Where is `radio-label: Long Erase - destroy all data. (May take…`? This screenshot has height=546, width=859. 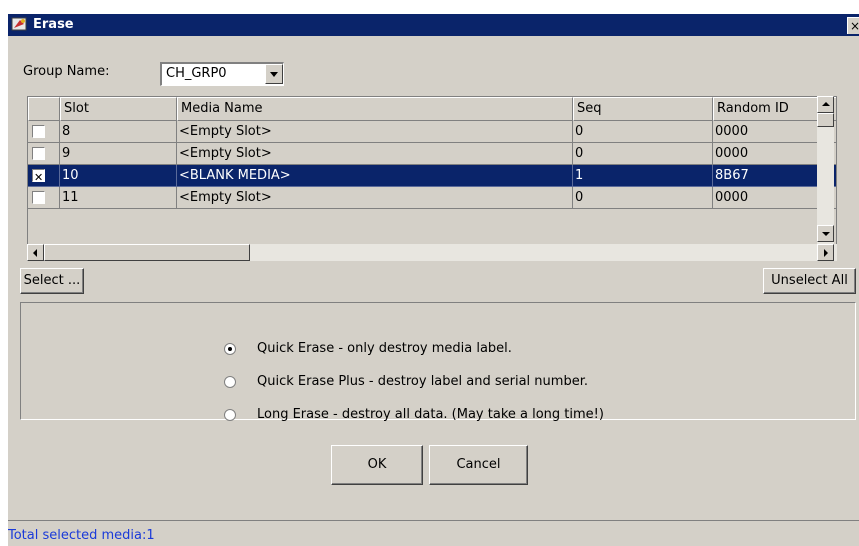 radio-label: Long Erase - destroy all data. (May take… is located at coordinates (430, 414).